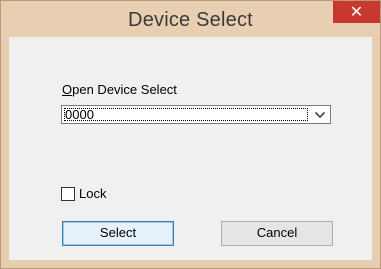 The width and height of the screenshot is (381, 269). What do you see at coordinates (277, 233) in the screenshot?
I see `cancel-button: Cancel` at bounding box center [277, 233].